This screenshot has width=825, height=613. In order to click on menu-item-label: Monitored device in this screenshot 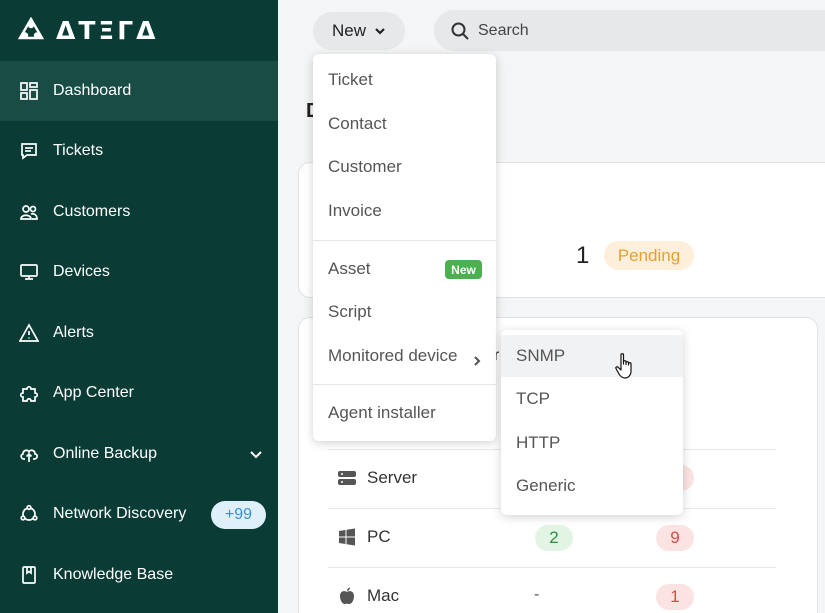, I will do `click(393, 355)`.